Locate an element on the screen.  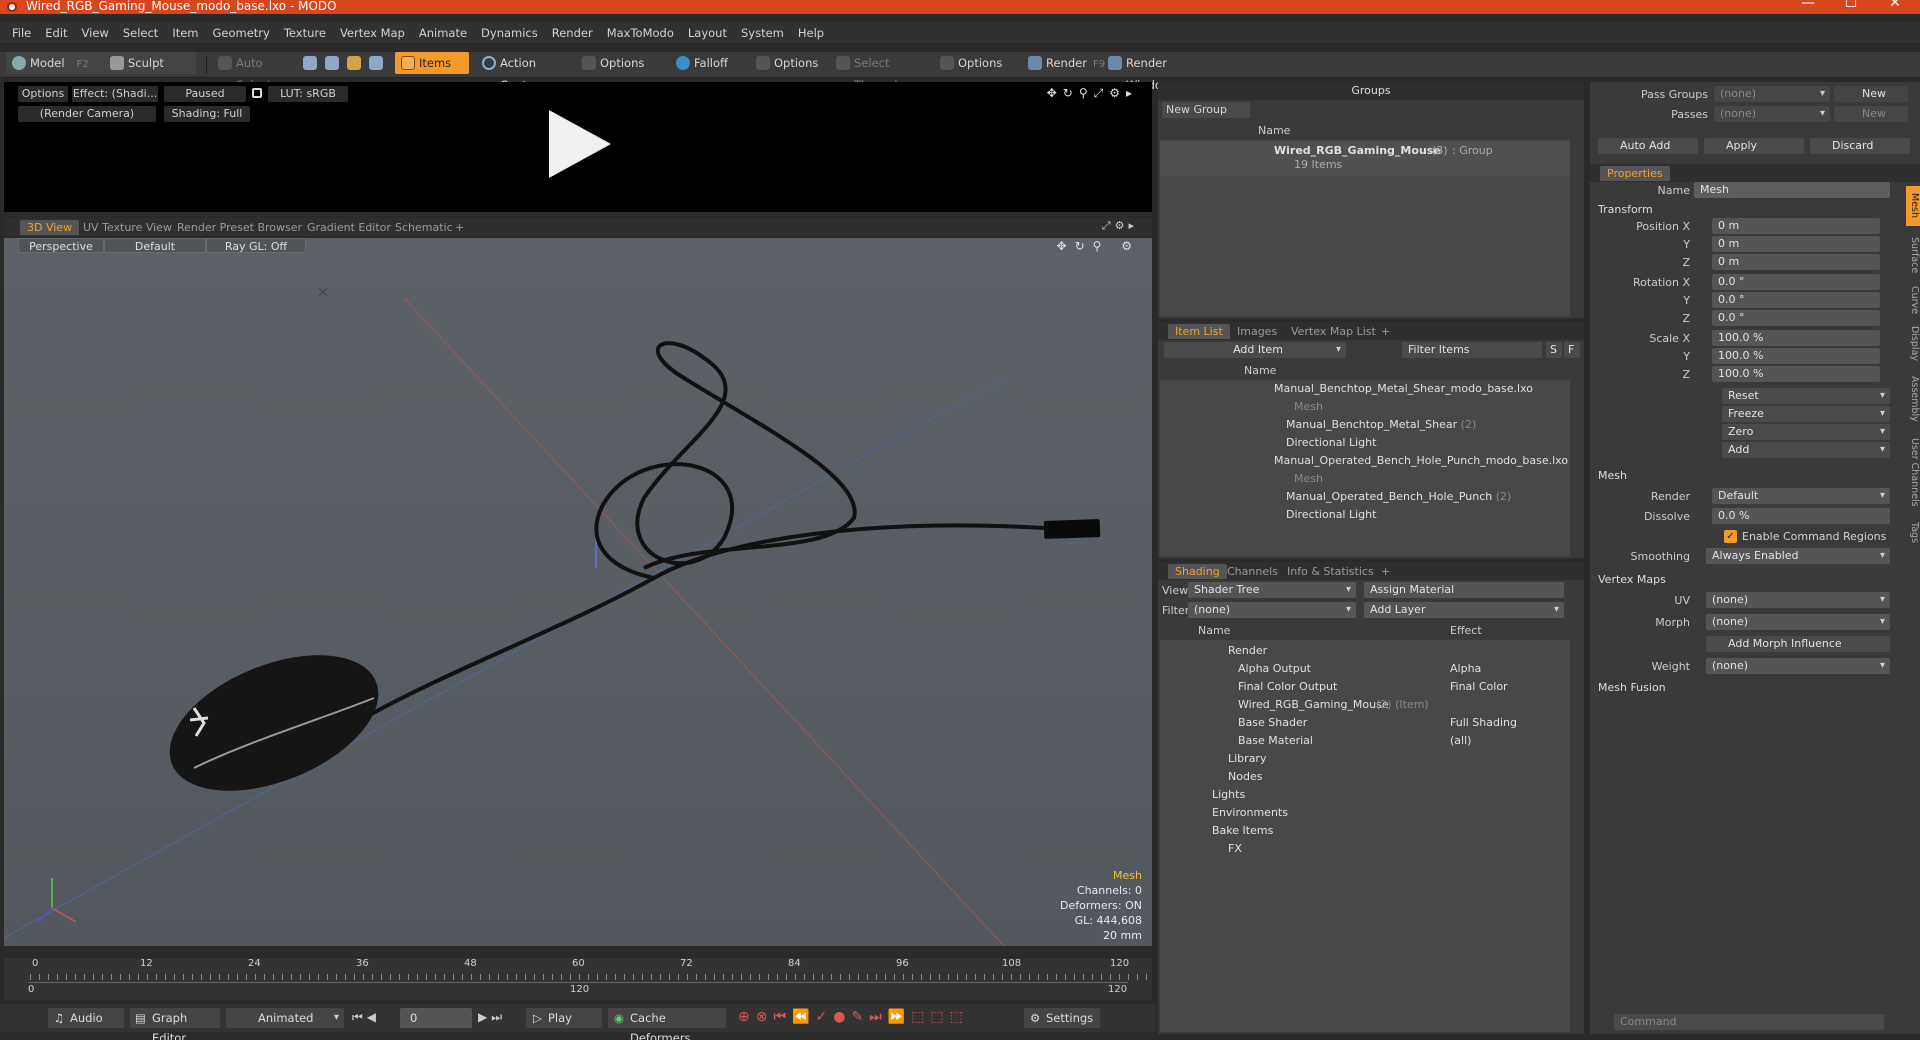
preview-paused-button: Paused is located at coordinates (205, 94).